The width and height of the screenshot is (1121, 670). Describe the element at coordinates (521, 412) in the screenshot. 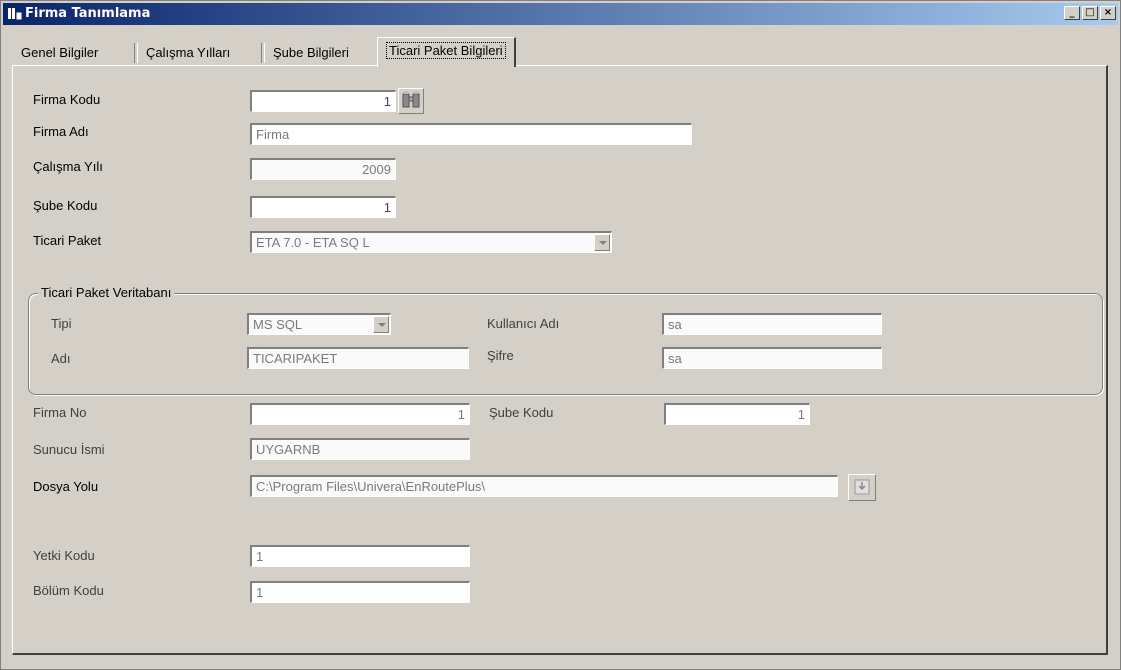

I see `sube-kodu-2-label: Şube Kodu` at that location.